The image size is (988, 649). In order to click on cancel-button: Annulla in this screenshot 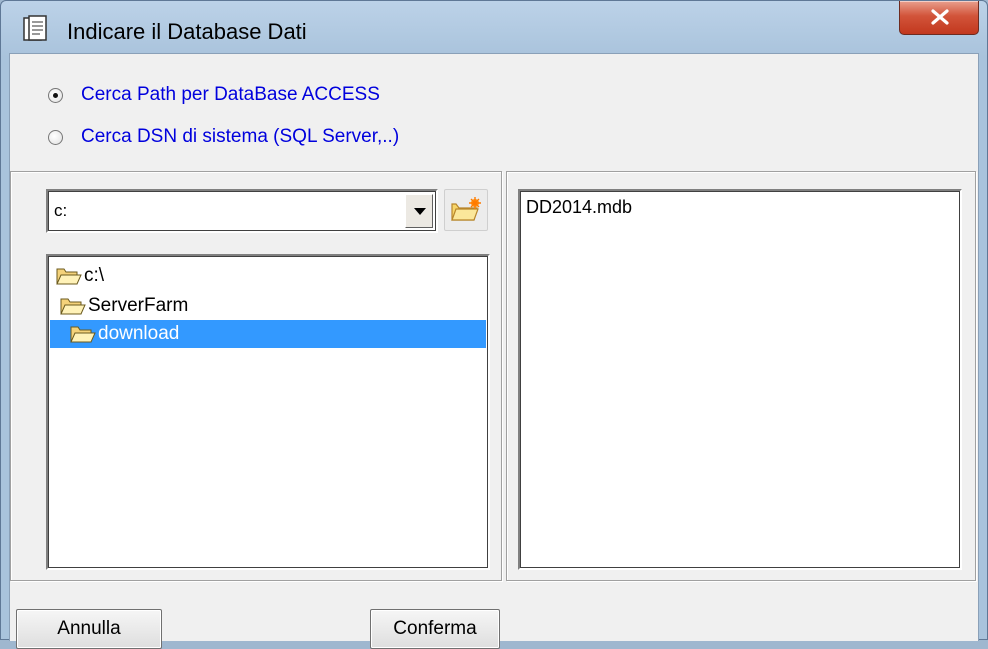, I will do `click(89, 629)`.